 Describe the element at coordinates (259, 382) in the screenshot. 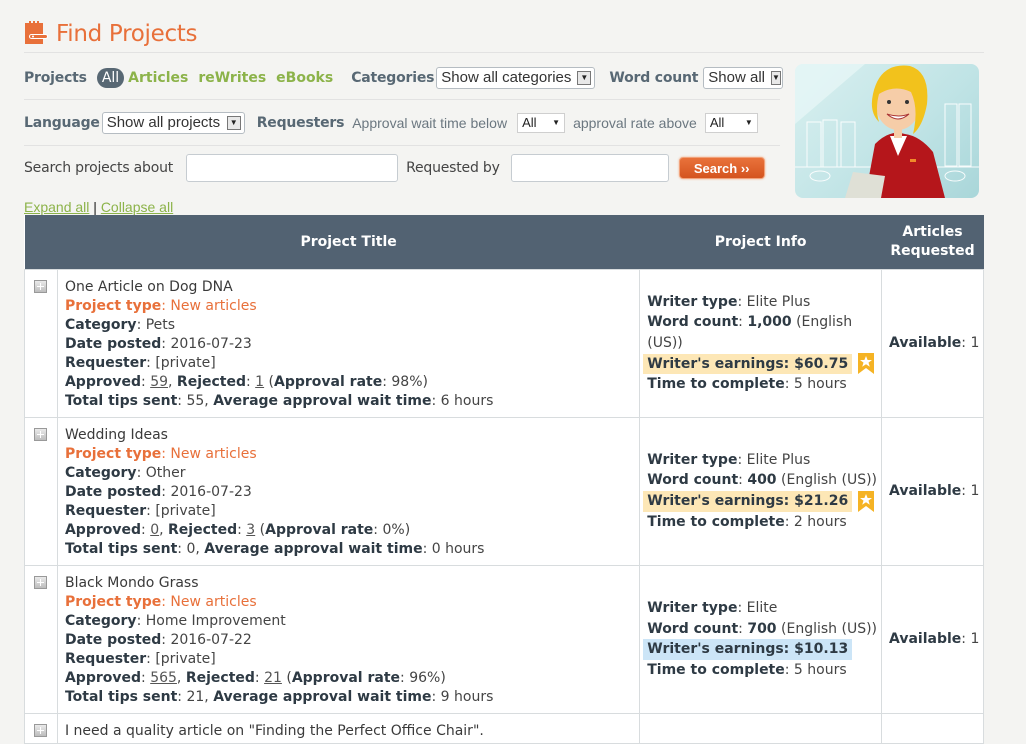

I see `rejected-count-link: 1` at that location.